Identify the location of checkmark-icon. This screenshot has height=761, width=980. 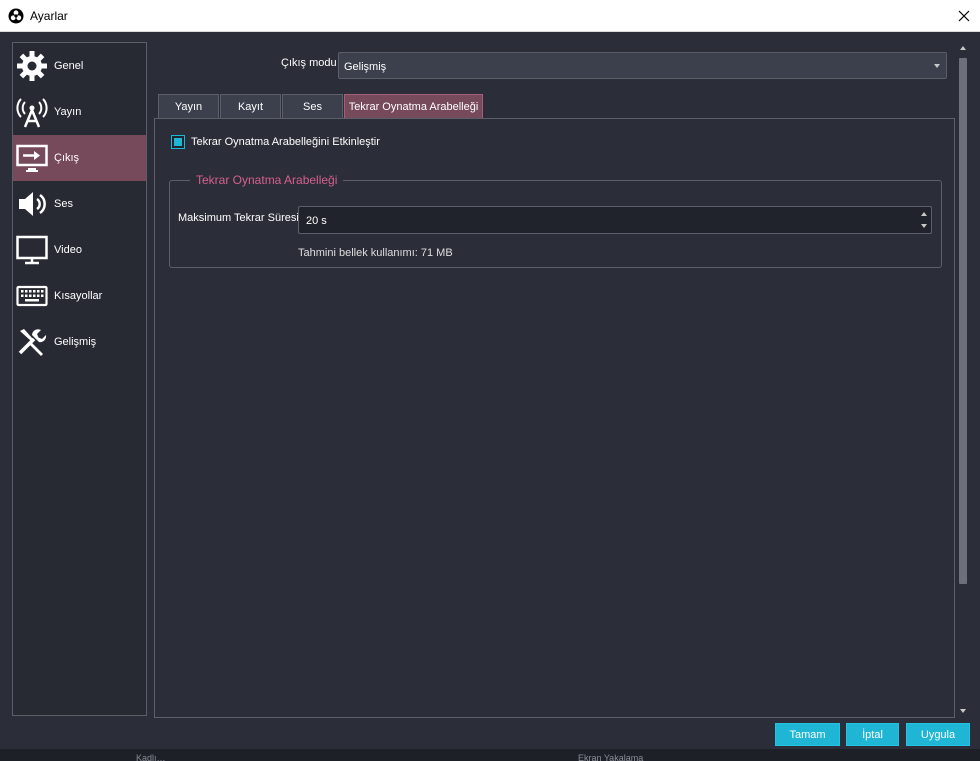
(178, 142).